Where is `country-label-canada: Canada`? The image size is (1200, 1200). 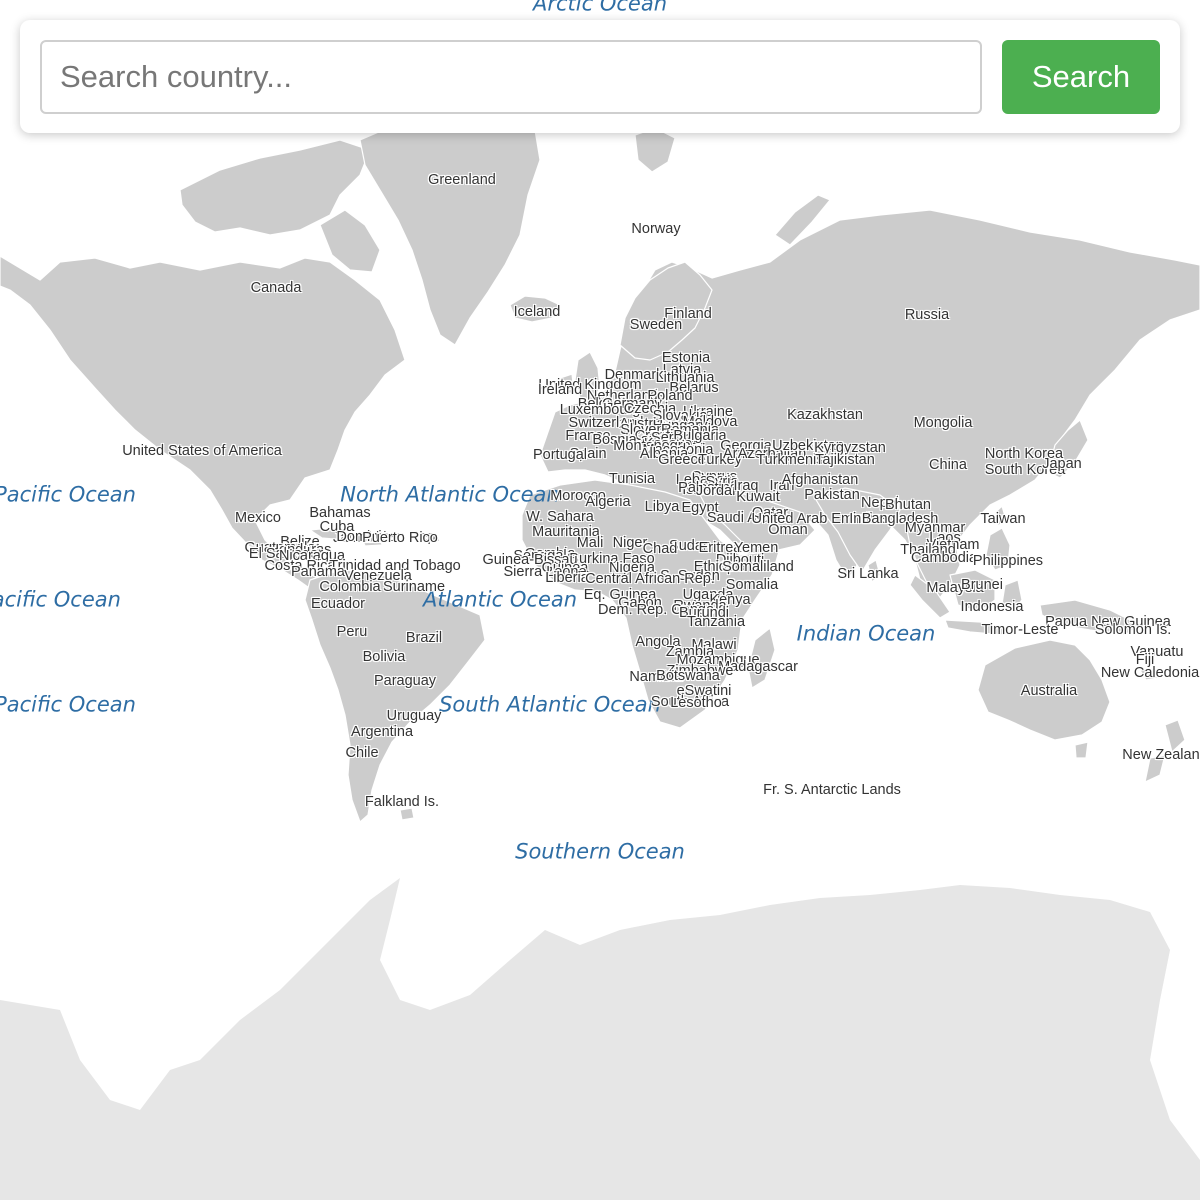
country-label-canada: Canada is located at coordinates (276, 288).